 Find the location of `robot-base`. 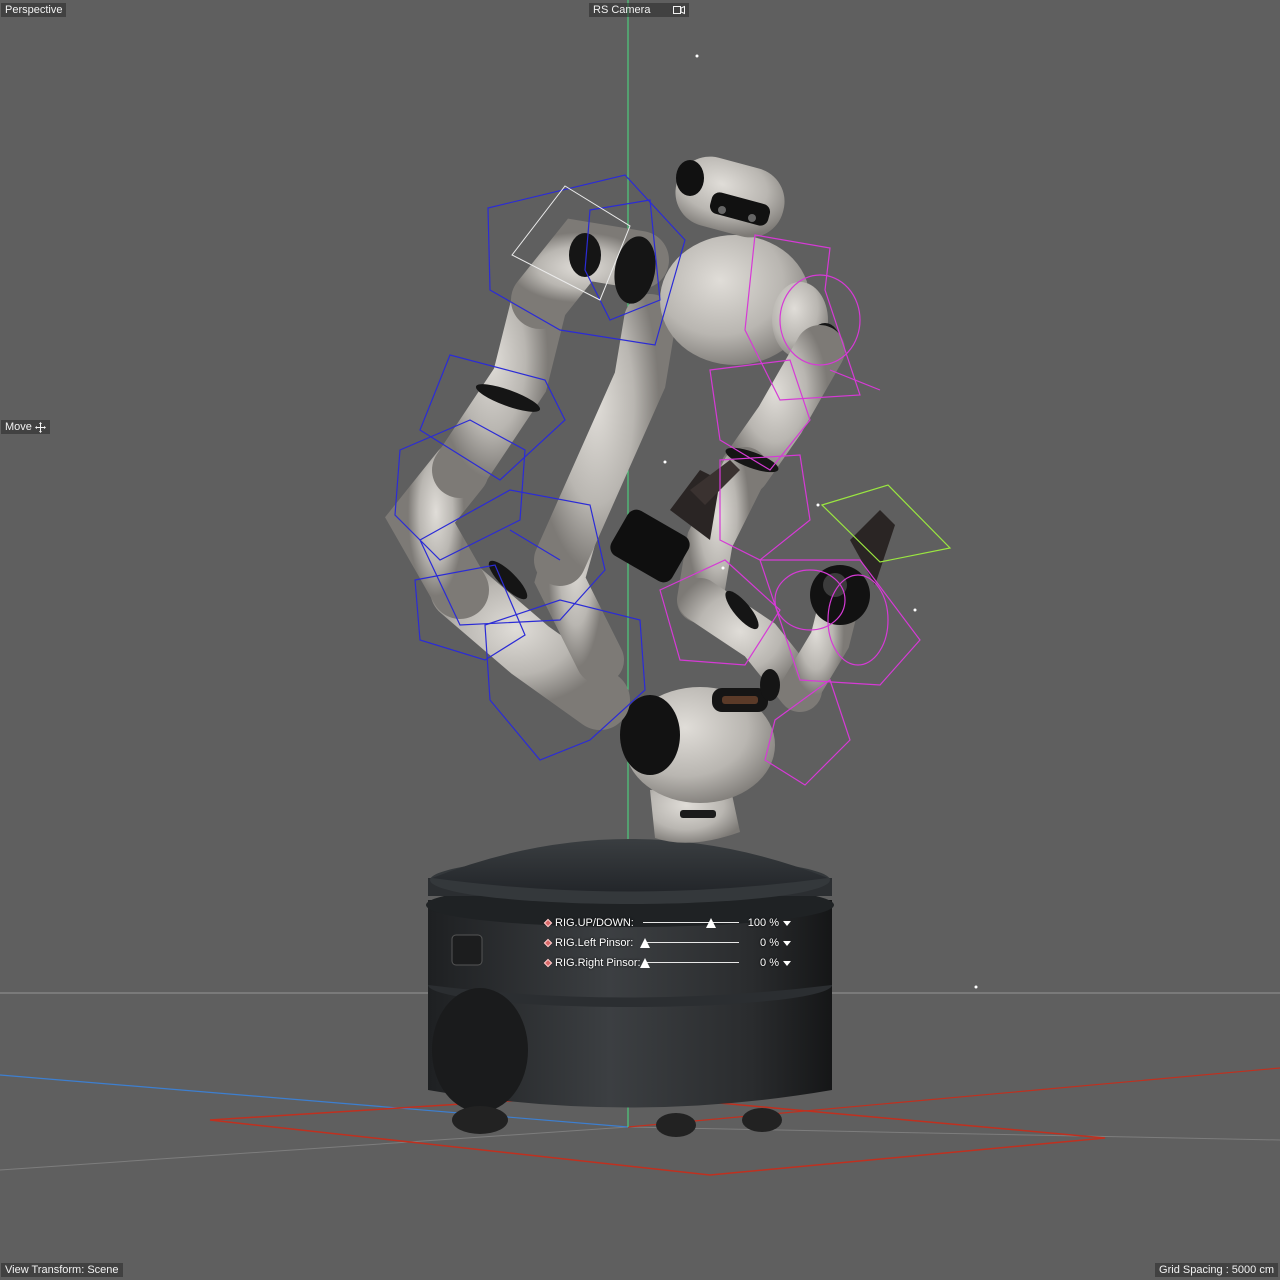

robot-base is located at coordinates (630, 988).